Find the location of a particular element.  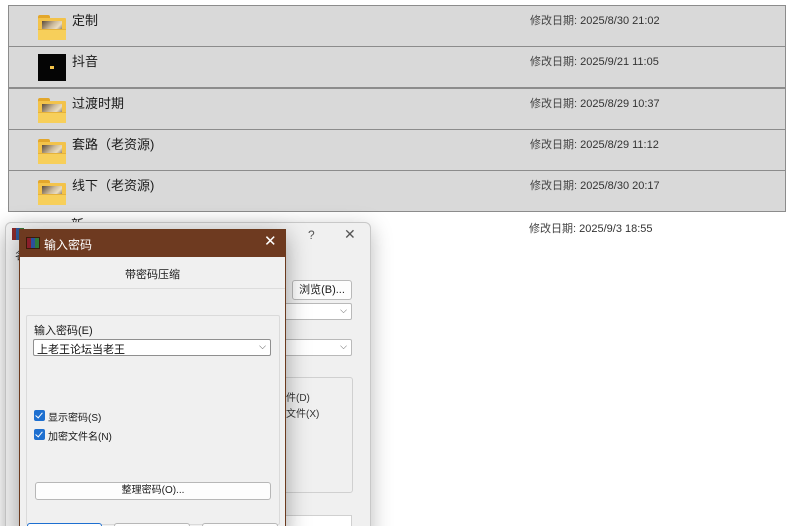

encrypt-filenames-checkbox: 加密文件名(N) is located at coordinates (94, 435).